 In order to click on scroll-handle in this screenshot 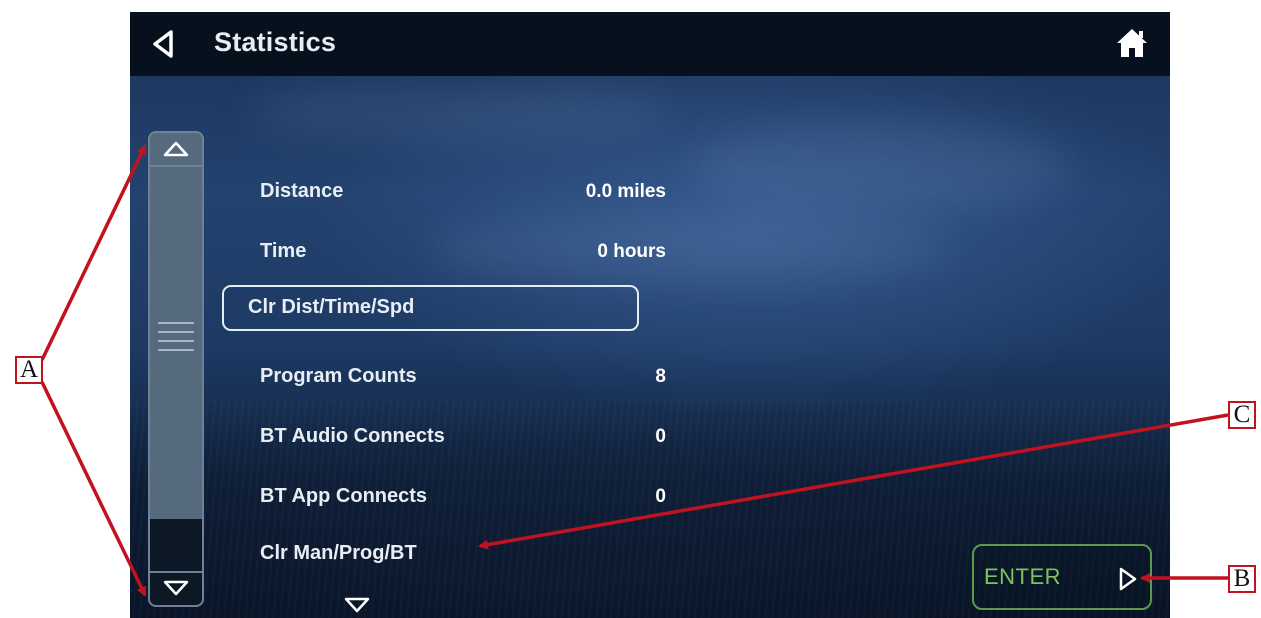, I will do `click(176, 342)`.